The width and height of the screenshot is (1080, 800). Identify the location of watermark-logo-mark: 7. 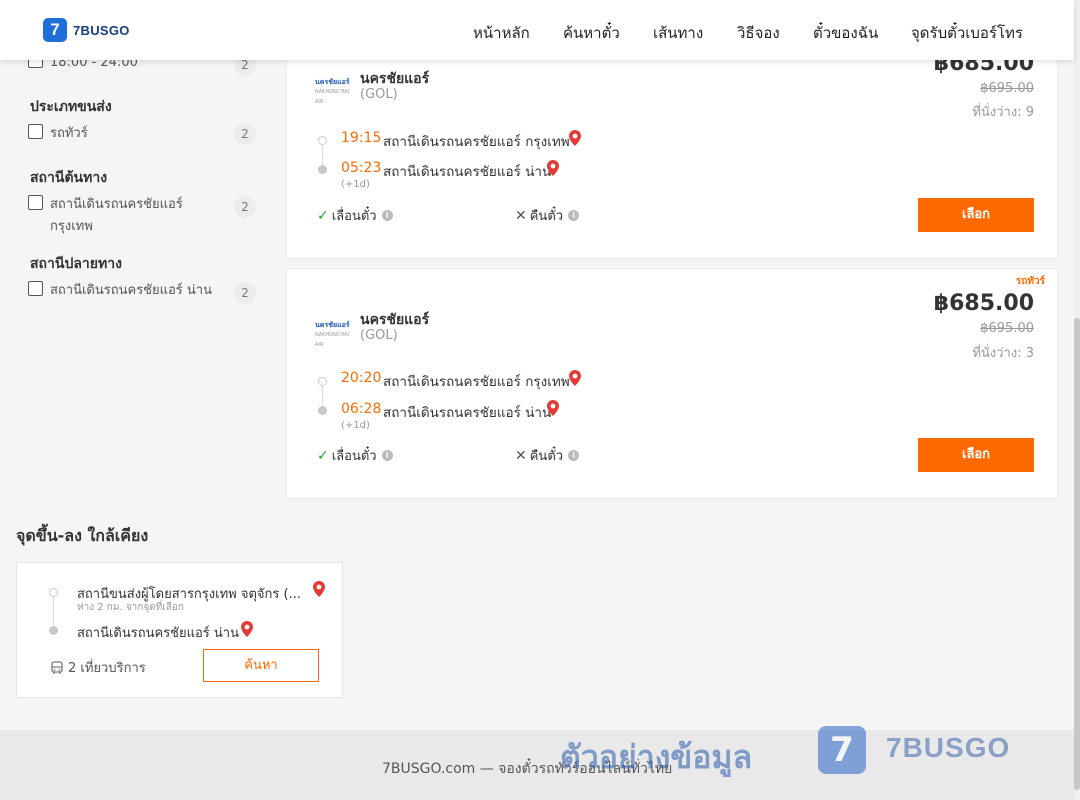
(842, 750).